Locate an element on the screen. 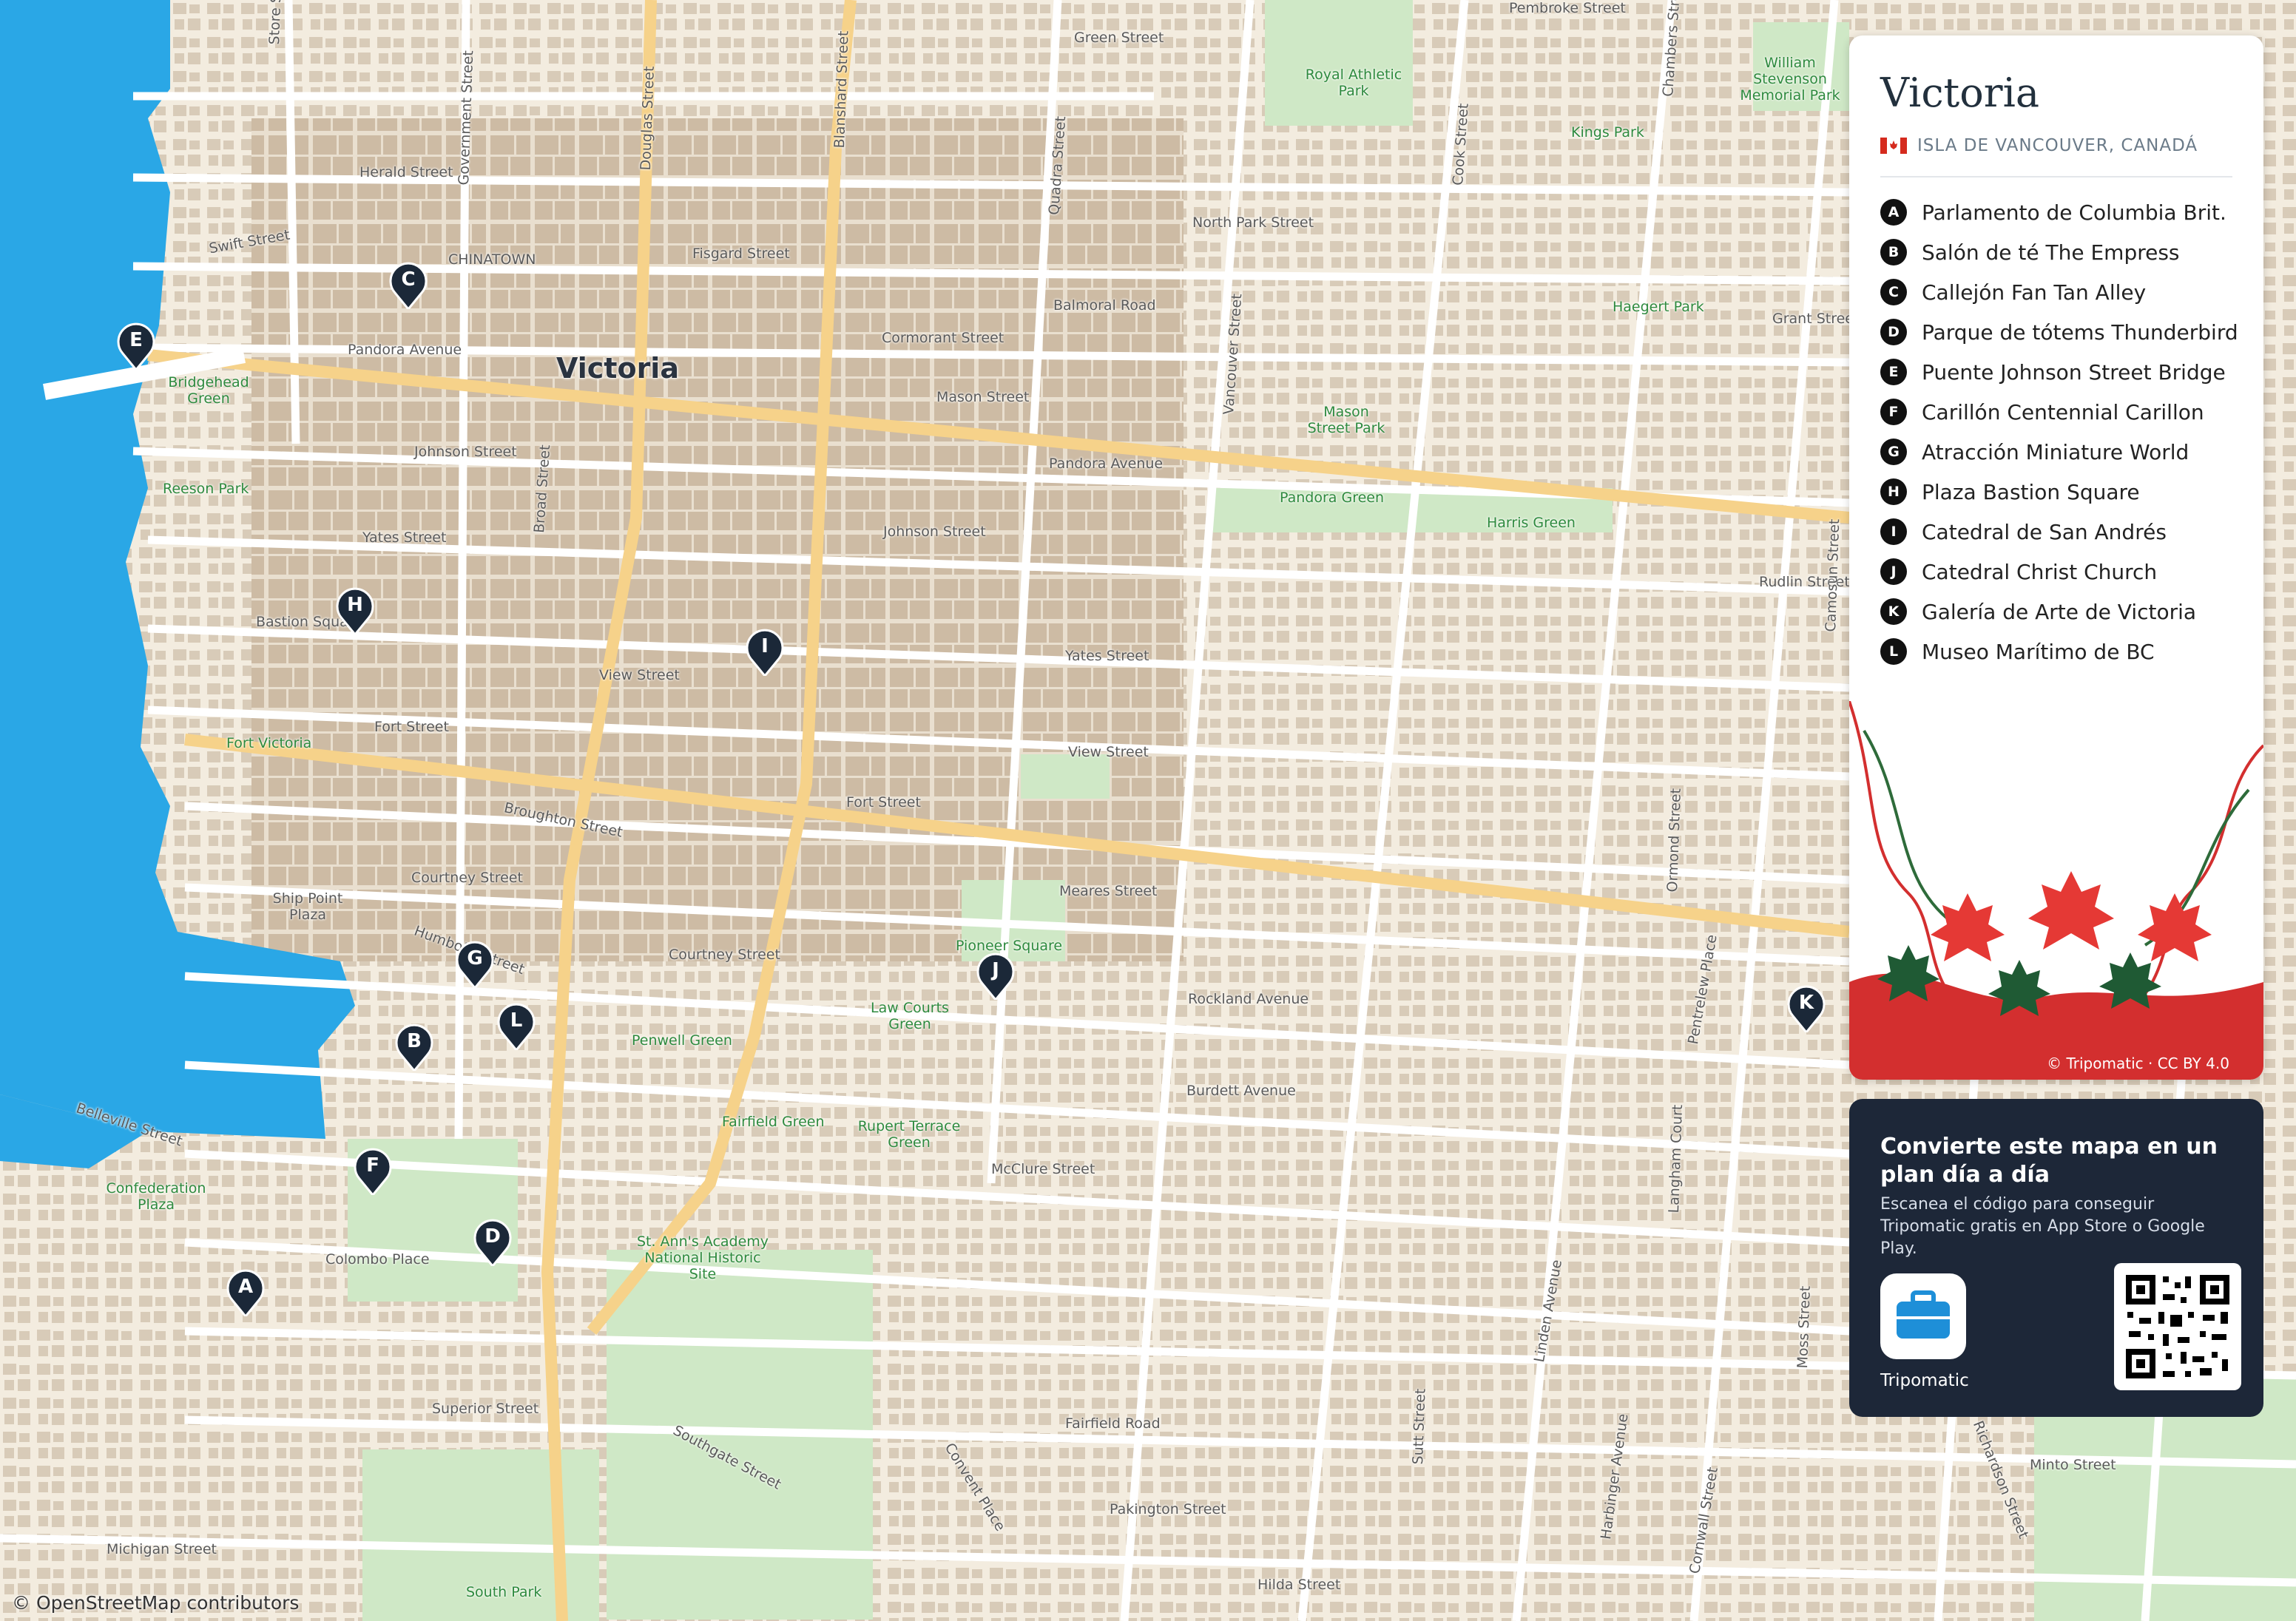  maple-leaf-decoration is located at coordinates (2056, 891).